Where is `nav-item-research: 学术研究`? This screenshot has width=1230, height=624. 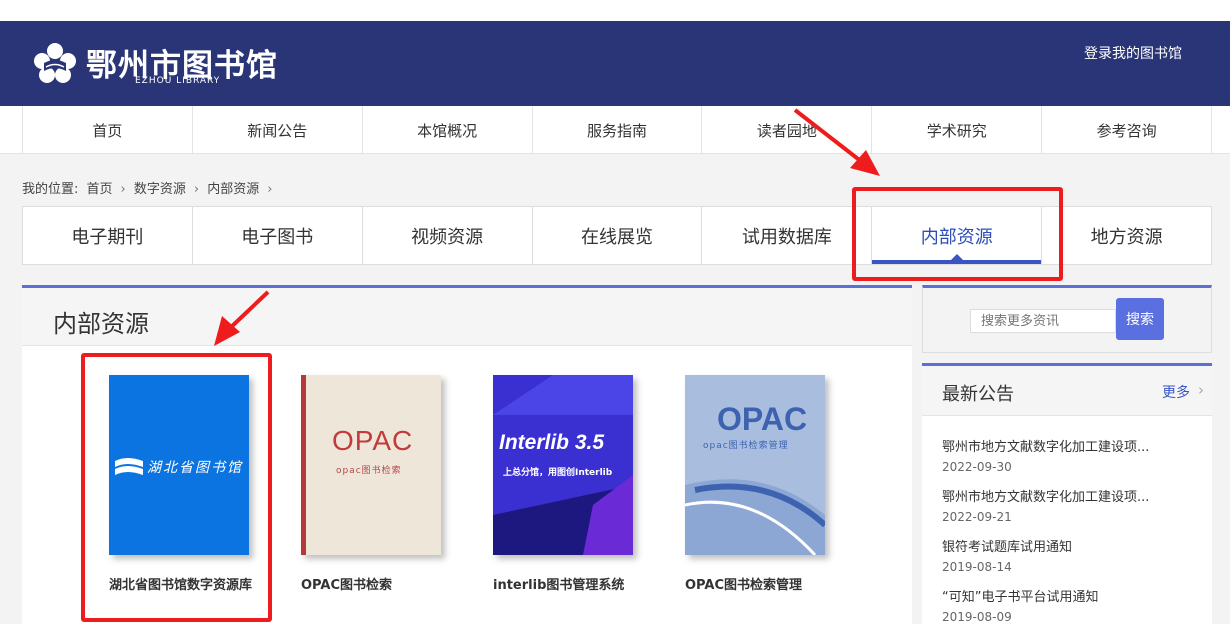
nav-item-research: 学术研究 is located at coordinates (957, 130).